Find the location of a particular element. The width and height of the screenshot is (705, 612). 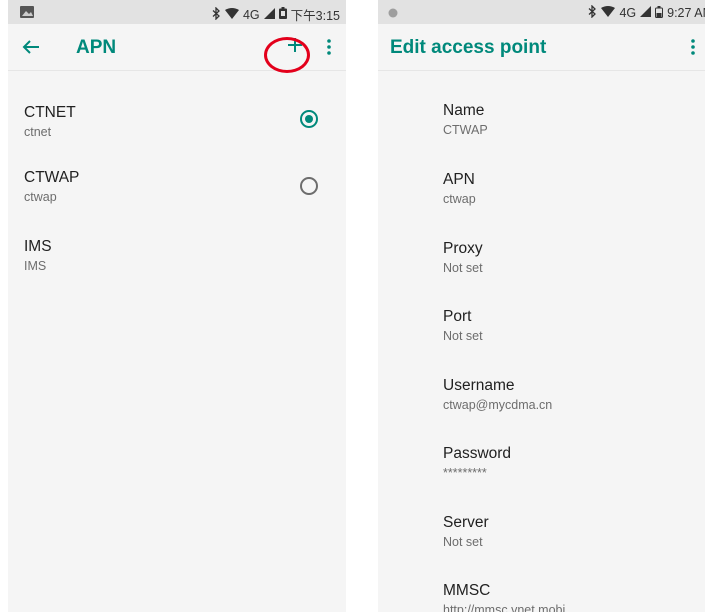

field-mmsc: MMSC http://mmsc.vnet.mobi is located at coordinates (569, 597).